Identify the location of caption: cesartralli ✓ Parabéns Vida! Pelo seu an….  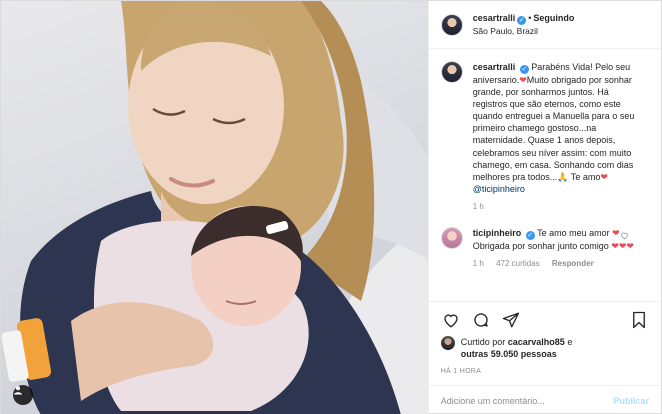
(544, 137).